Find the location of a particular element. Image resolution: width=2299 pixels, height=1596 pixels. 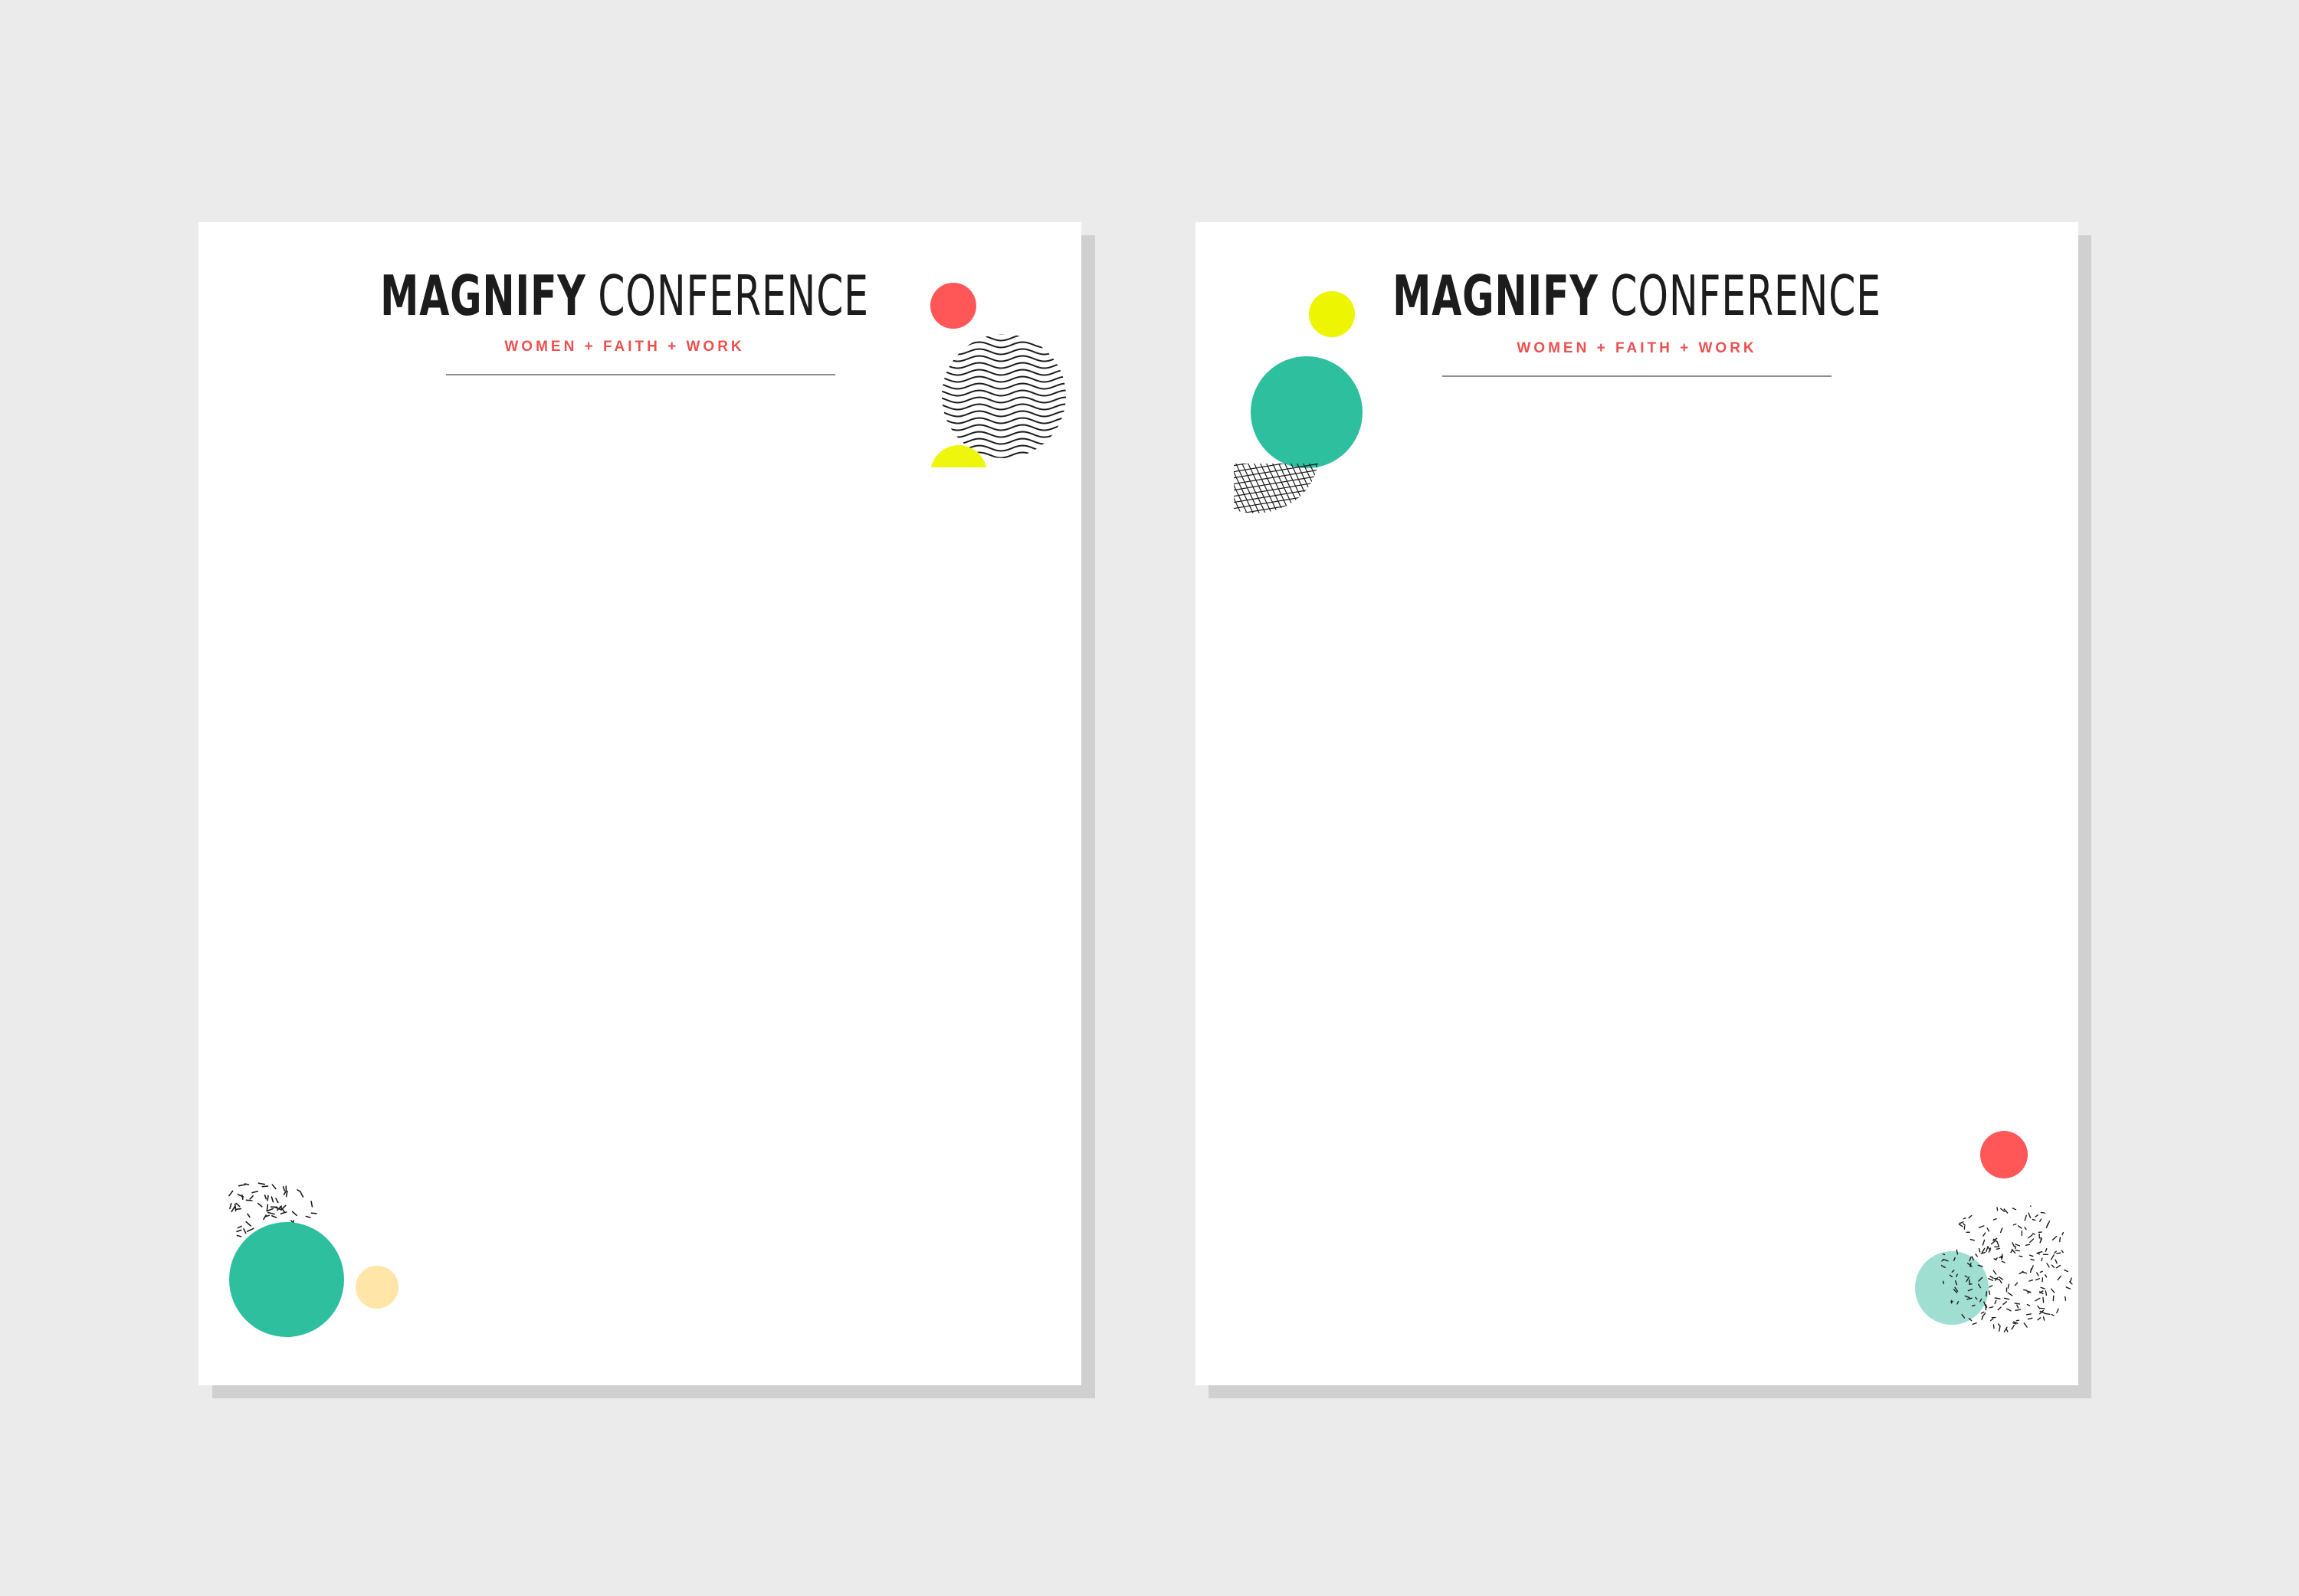

wave-pattern-circle-icon is located at coordinates (1004, 396).